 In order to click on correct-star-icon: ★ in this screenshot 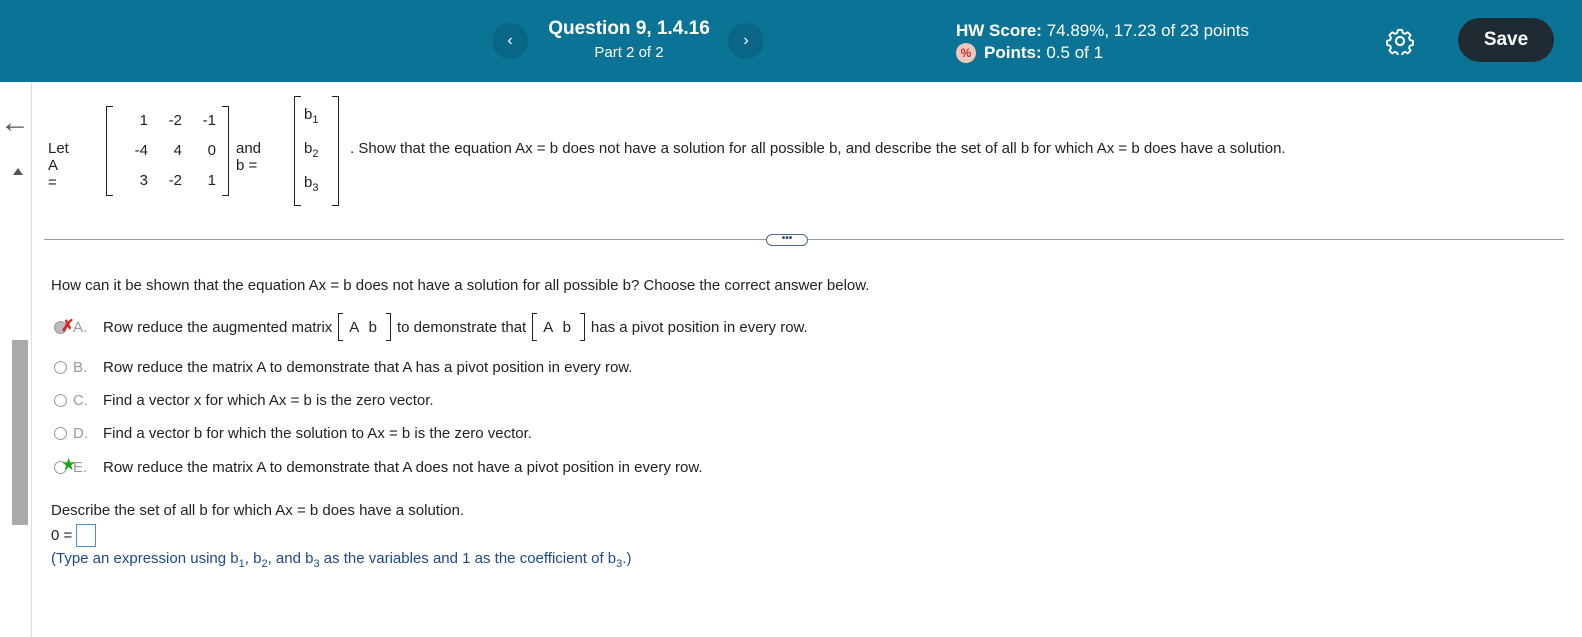, I will do `click(69, 464)`.